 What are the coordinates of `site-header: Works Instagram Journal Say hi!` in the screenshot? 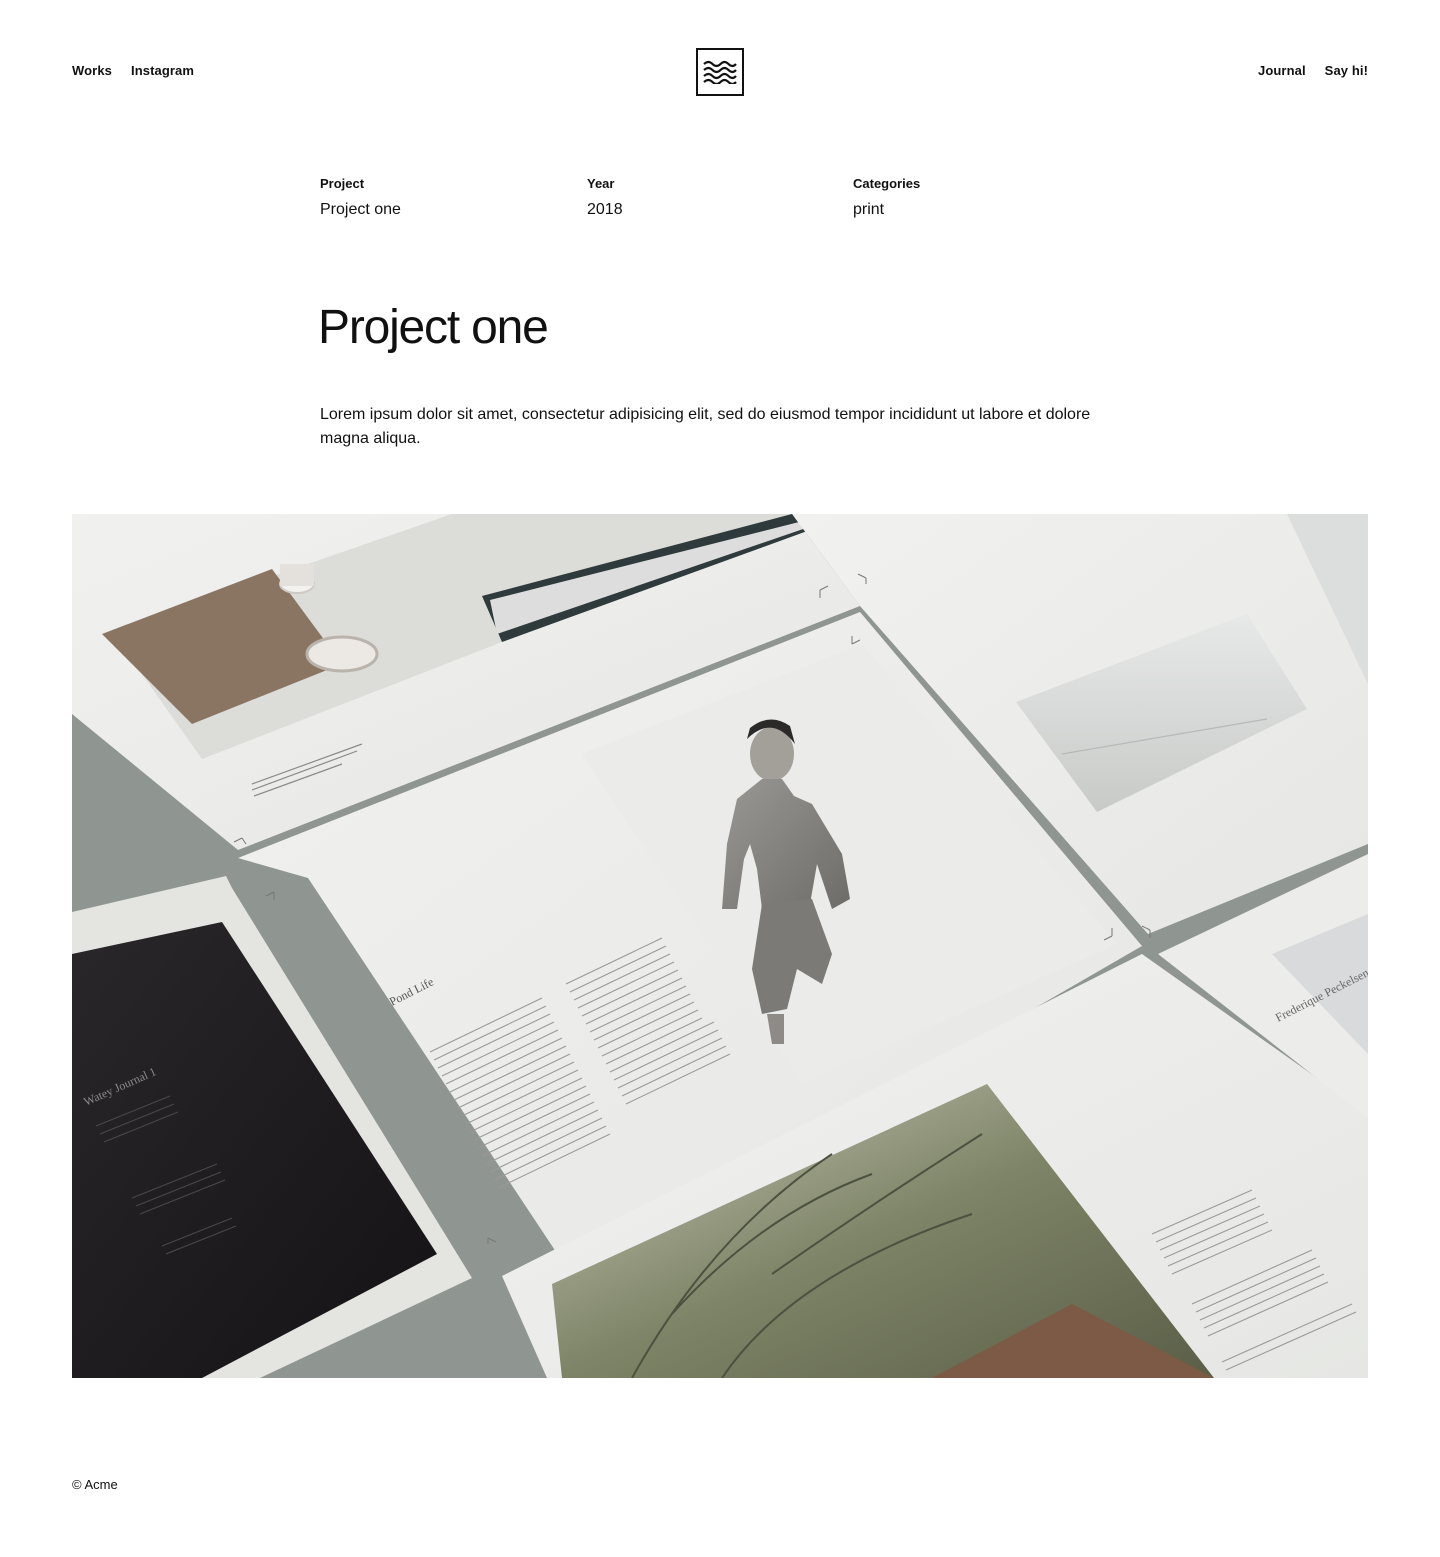 It's located at (720, 72).